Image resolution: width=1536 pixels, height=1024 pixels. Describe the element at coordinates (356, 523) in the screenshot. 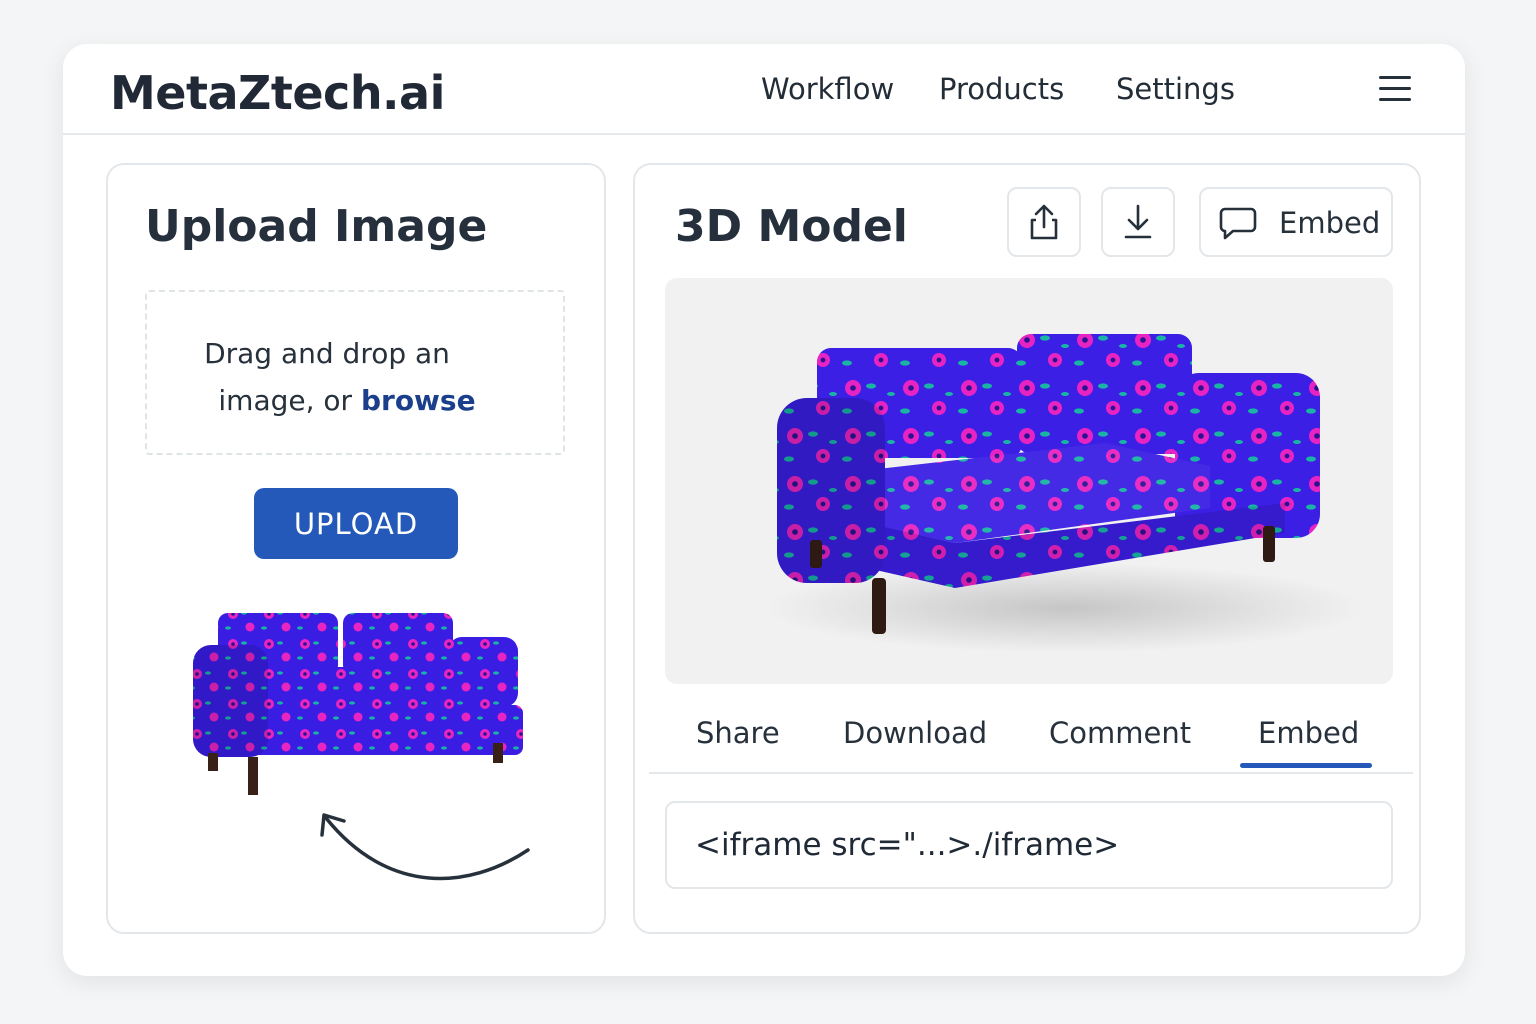

I see `upload-button: UPLOAD` at that location.